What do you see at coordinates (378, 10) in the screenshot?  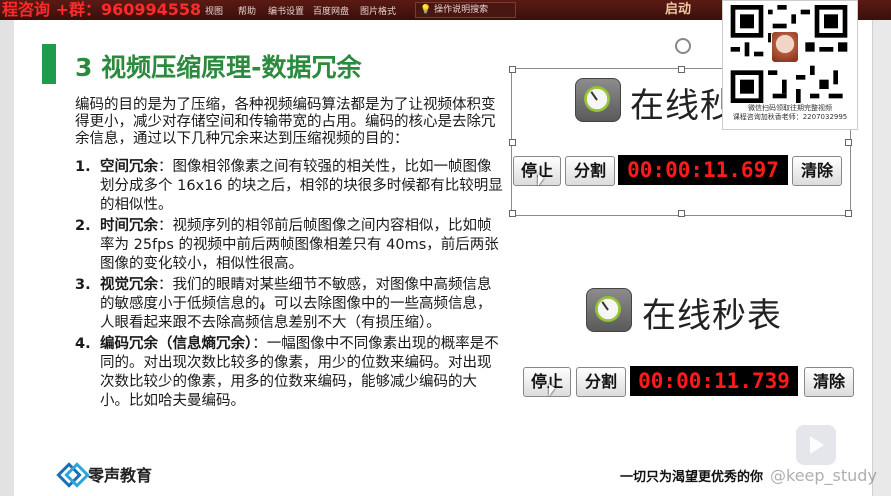 I see `menu-picture-format: 图片格式` at bounding box center [378, 10].